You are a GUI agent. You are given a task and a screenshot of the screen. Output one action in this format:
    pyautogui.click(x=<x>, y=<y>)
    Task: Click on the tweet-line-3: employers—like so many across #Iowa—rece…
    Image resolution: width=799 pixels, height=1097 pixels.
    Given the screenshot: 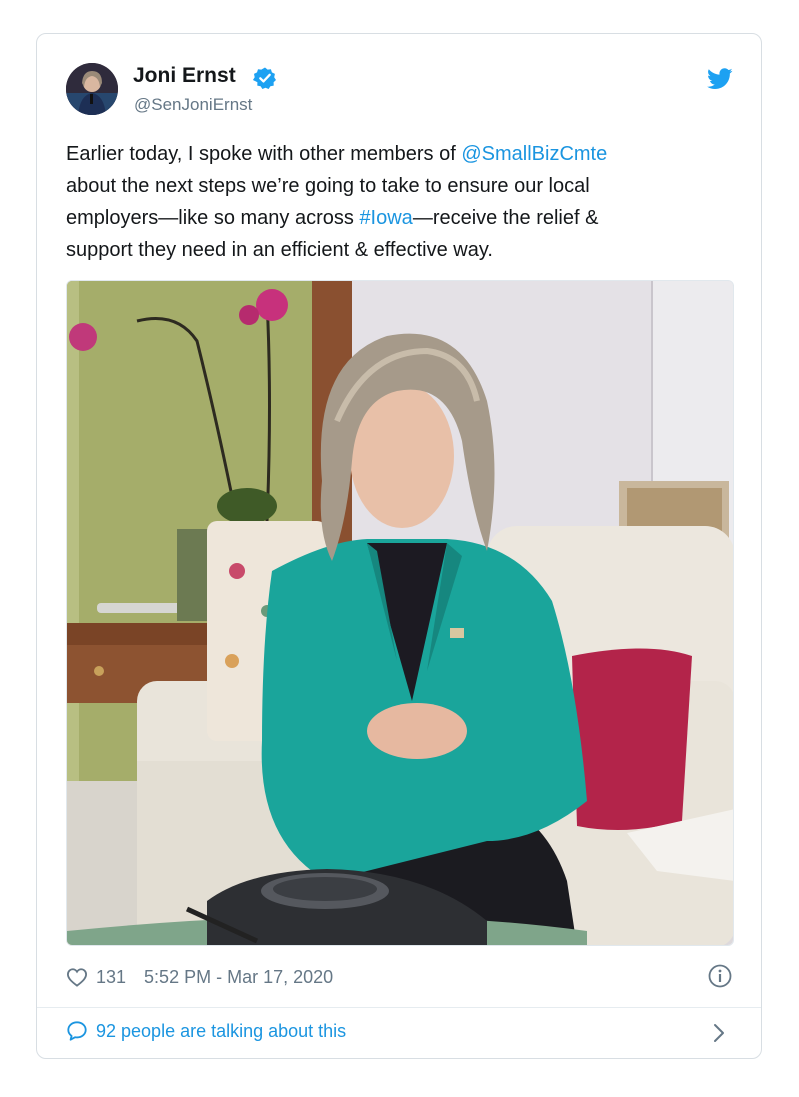 What is the action you would take?
    pyautogui.click(x=332, y=218)
    